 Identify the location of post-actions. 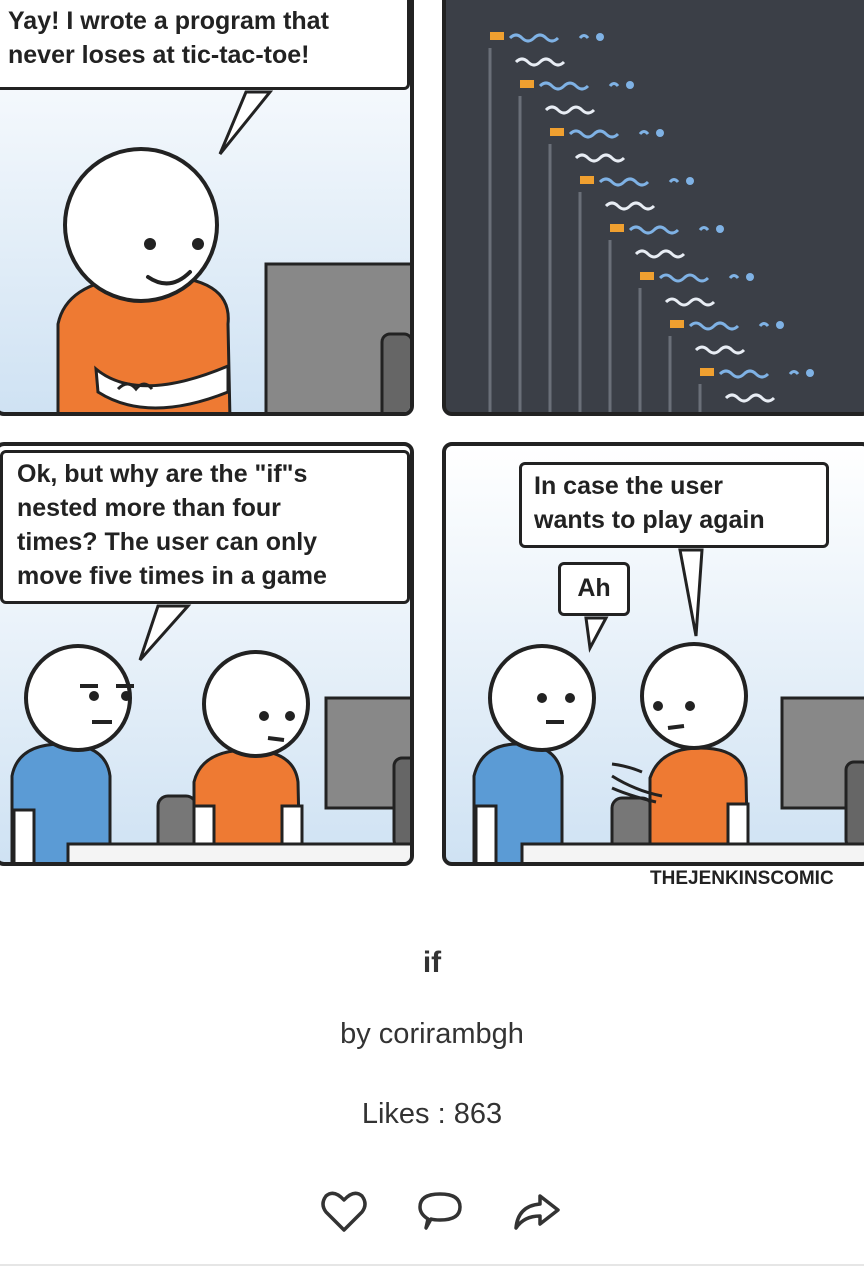
(440, 1211).